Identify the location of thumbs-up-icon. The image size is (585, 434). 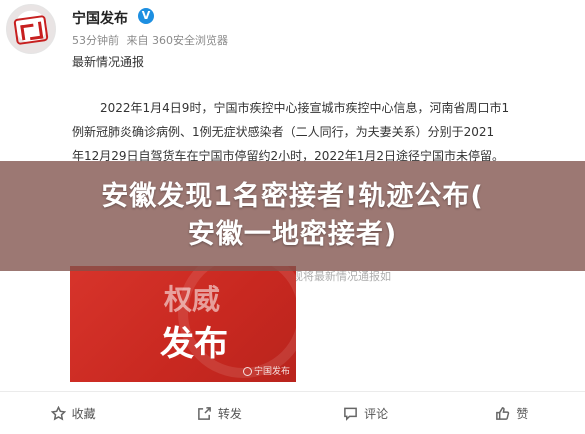
(503, 413).